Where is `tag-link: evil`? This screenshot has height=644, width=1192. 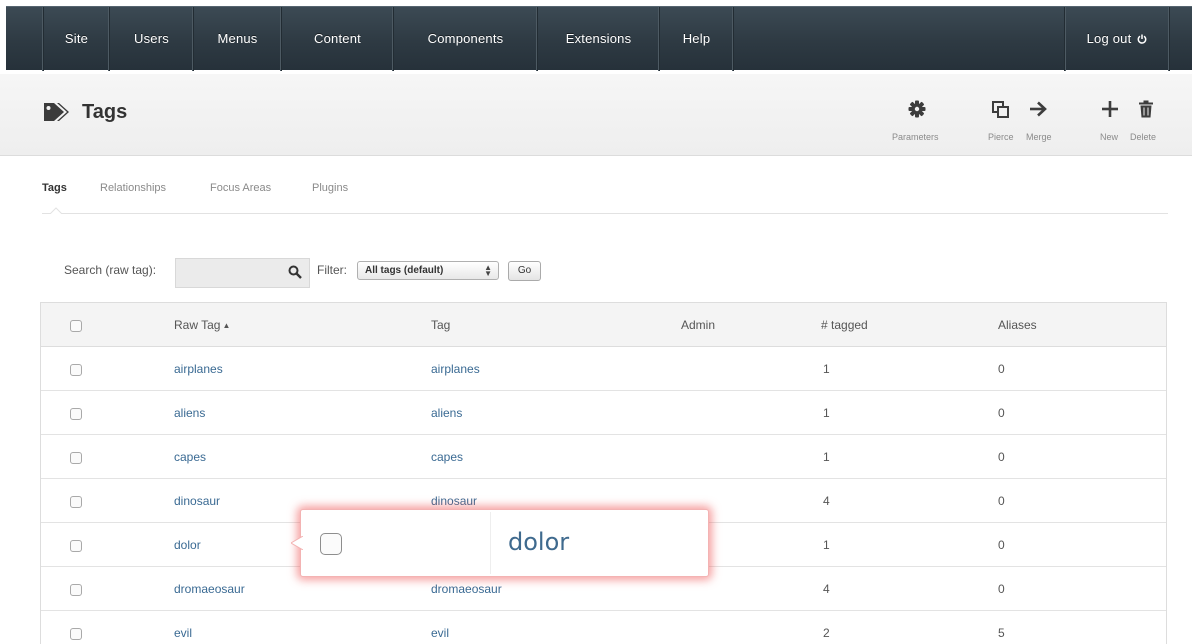
tag-link: evil is located at coordinates (440, 627).